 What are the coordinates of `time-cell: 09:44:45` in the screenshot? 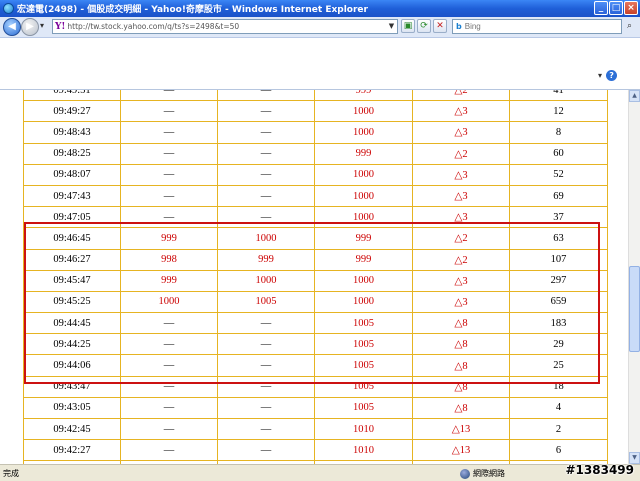 It's located at (72, 323).